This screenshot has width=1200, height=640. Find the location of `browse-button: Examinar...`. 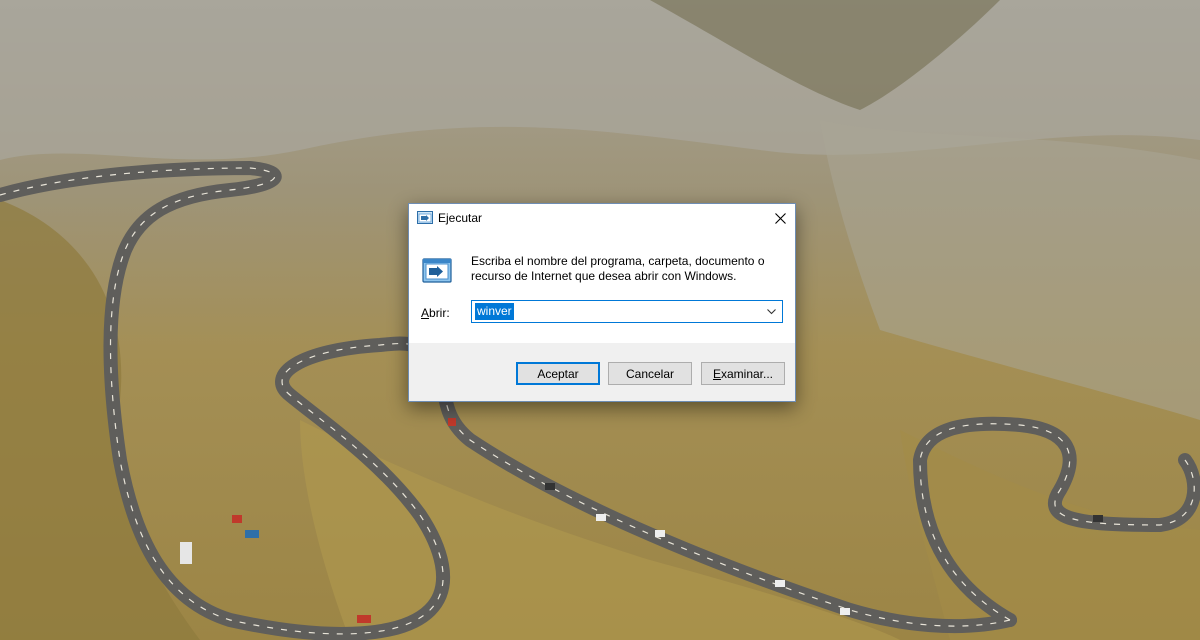

browse-button: Examinar... is located at coordinates (743, 373).